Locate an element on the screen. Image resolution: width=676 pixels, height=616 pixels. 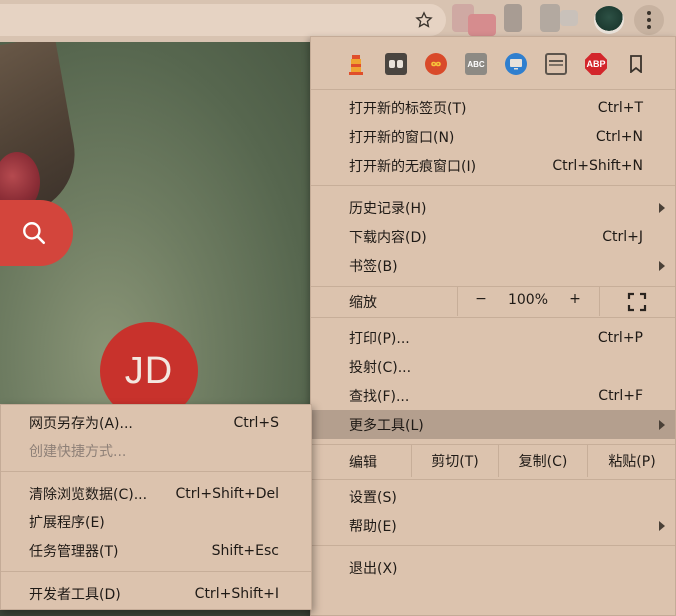
adblock-plus-icon: ABP is located at coordinates (596, 64).